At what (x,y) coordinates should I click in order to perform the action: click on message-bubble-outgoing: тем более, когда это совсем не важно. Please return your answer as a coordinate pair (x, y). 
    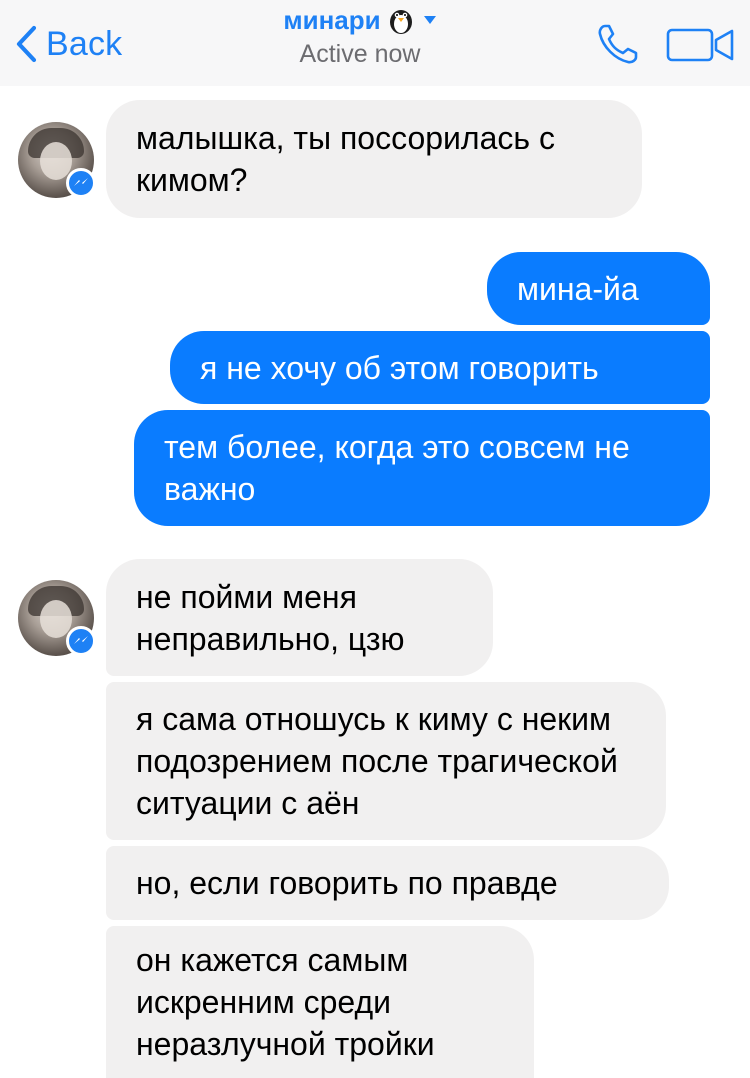
    Looking at the image, I should click on (422, 468).